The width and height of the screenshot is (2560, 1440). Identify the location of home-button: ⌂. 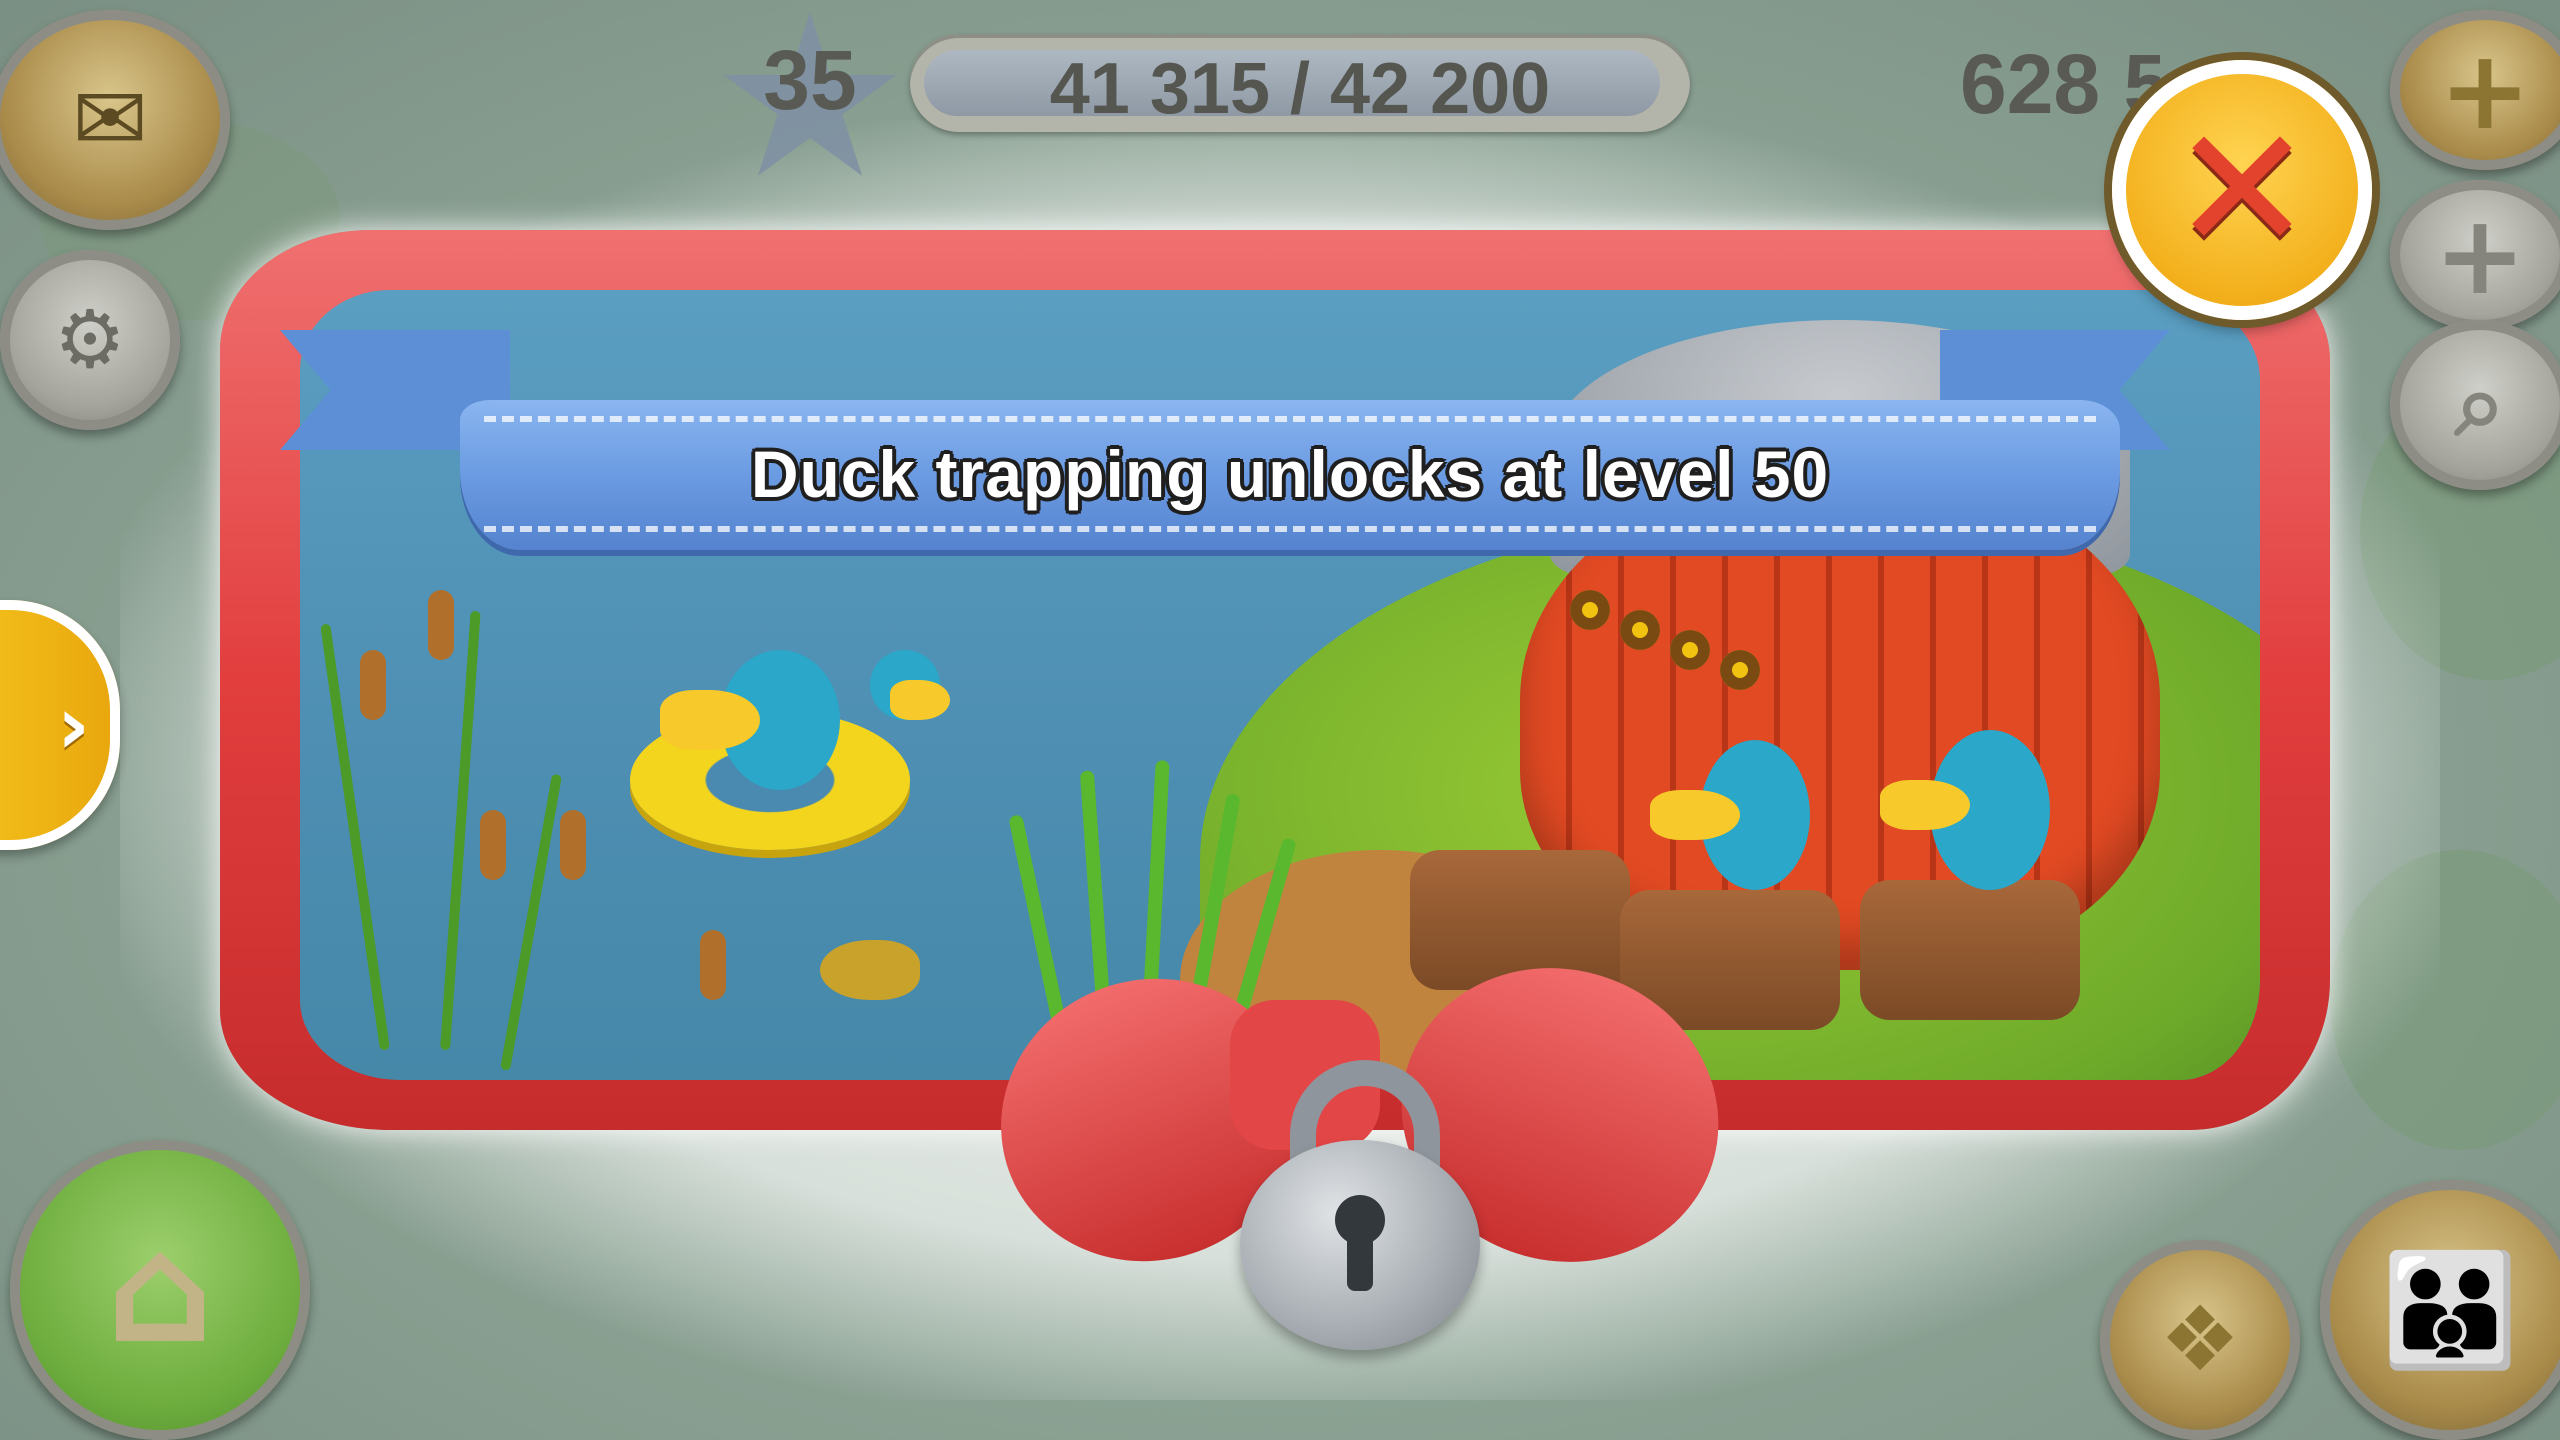
(160, 1290).